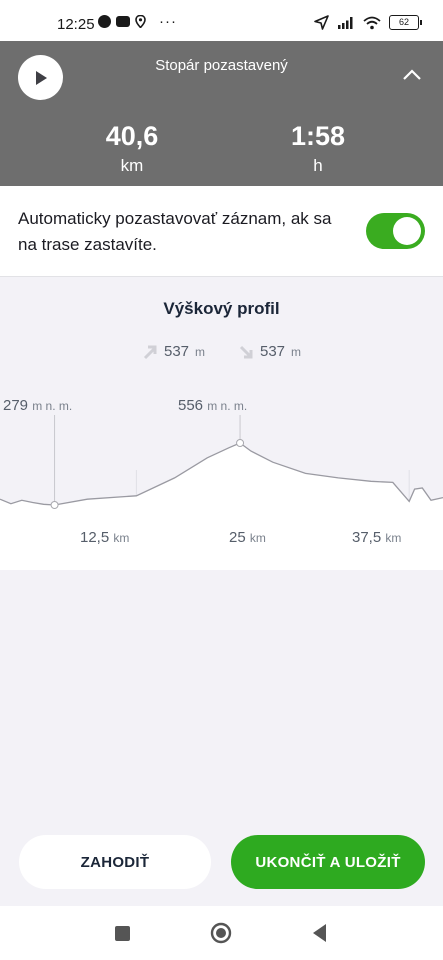 This screenshot has height=960, width=443. I want to click on descent-value: 537, so click(273, 351).